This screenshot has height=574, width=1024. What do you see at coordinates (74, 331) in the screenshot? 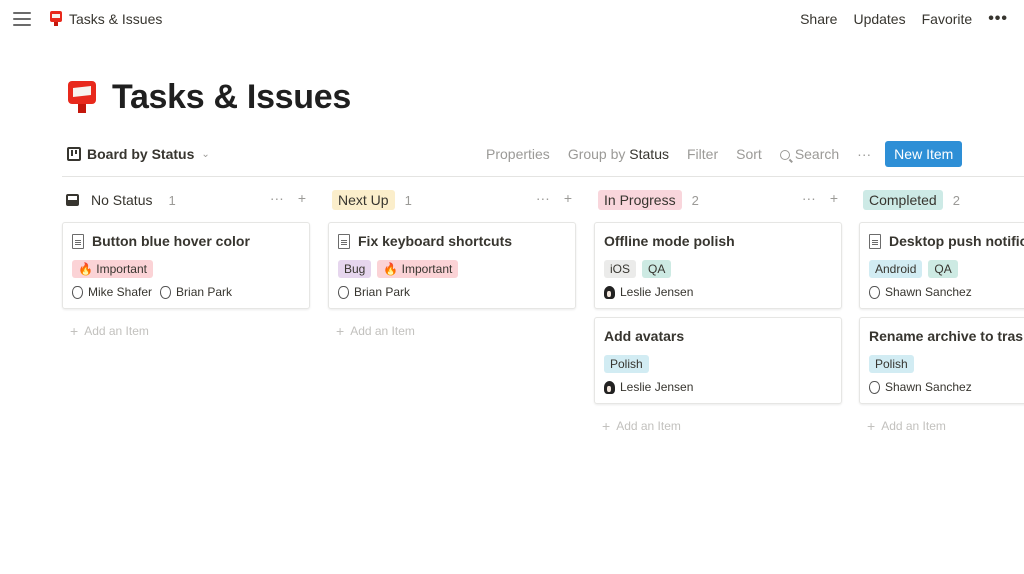
I see `plus-icon: +` at bounding box center [74, 331].